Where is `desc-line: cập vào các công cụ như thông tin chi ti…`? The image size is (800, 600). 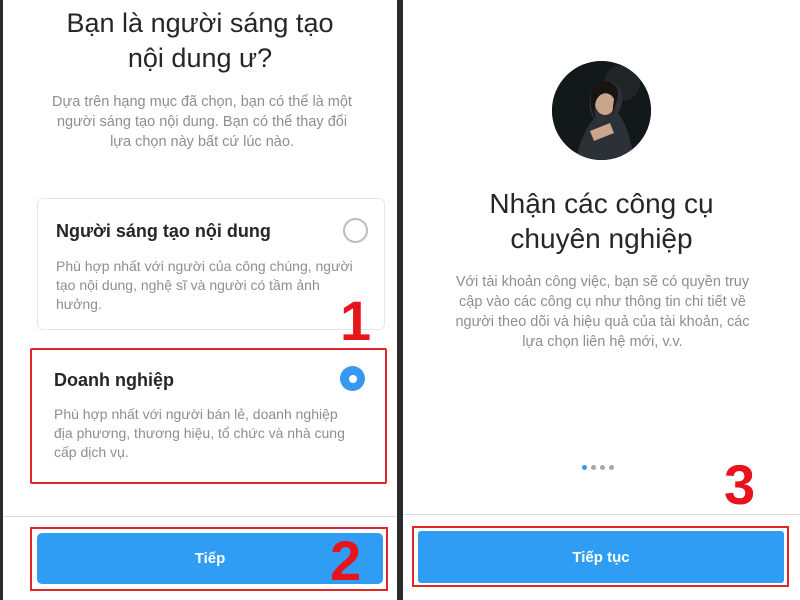 desc-line: cập vào các công cụ như thông tin chi ti… is located at coordinates (602, 302).